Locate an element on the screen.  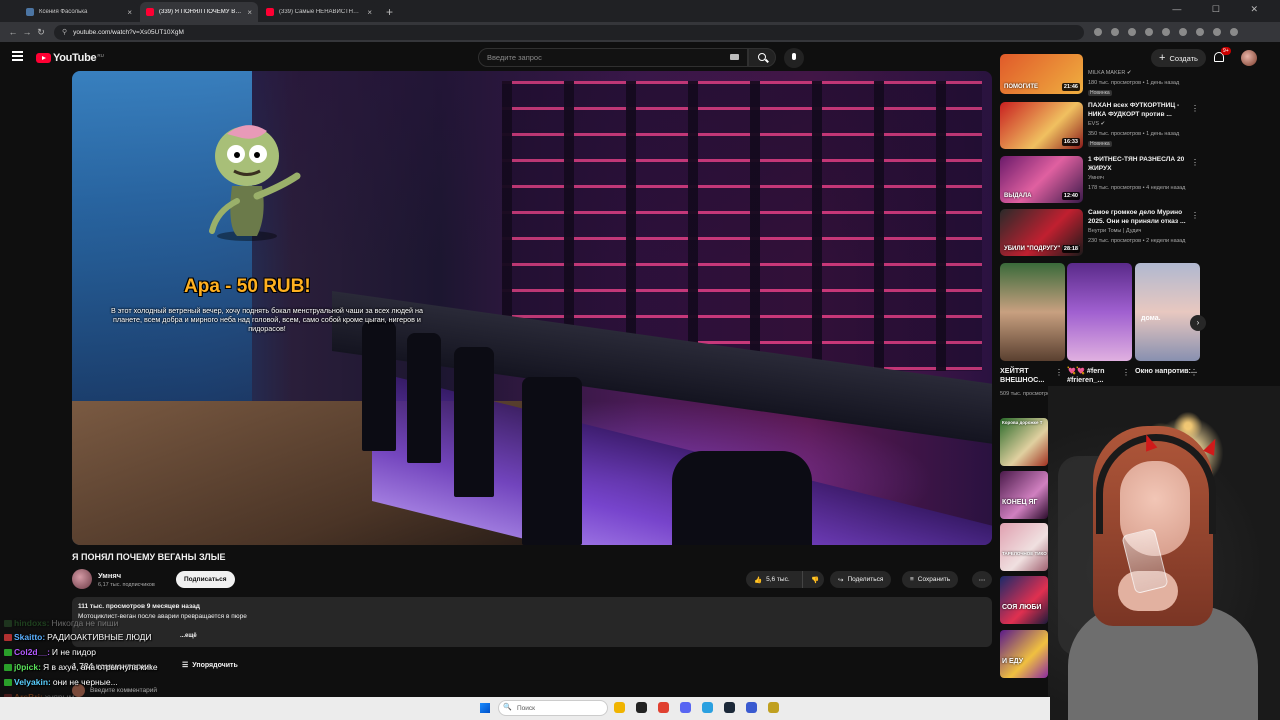
steam-icon is located at coordinates (729, 707).